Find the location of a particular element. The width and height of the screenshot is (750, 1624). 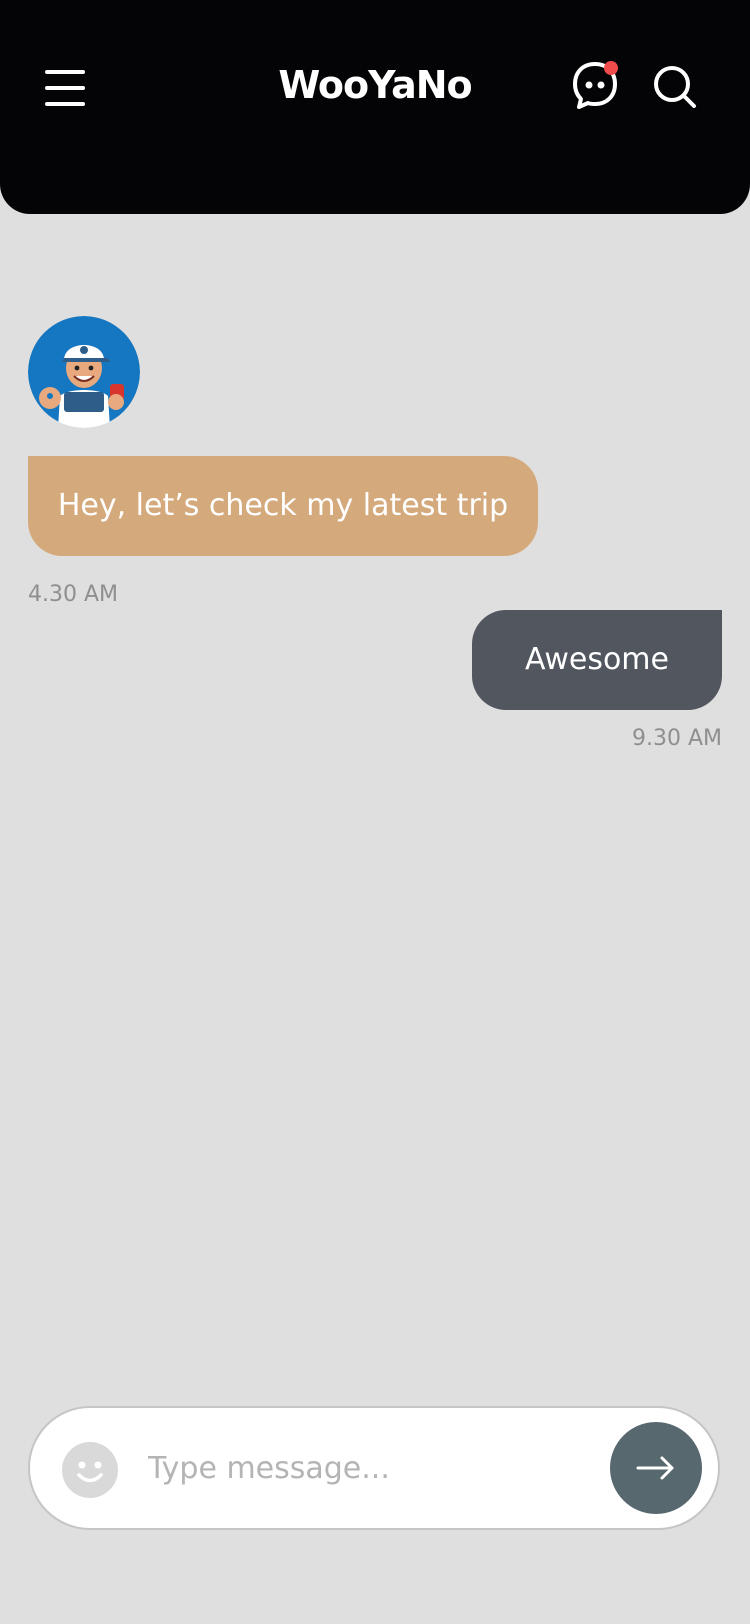

chat-bubble-icon is located at coordinates (595, 85).